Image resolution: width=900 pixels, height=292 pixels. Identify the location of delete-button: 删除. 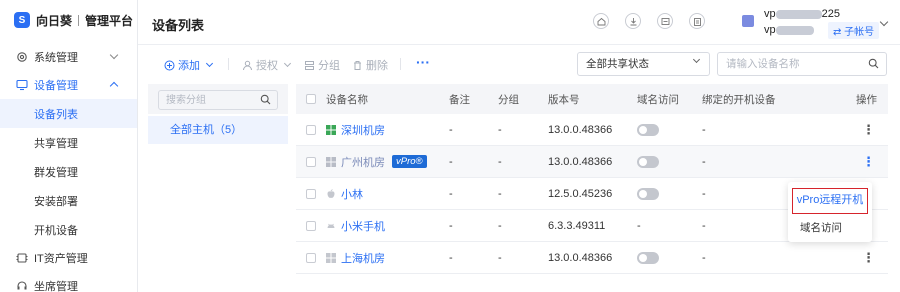
(370, 65).